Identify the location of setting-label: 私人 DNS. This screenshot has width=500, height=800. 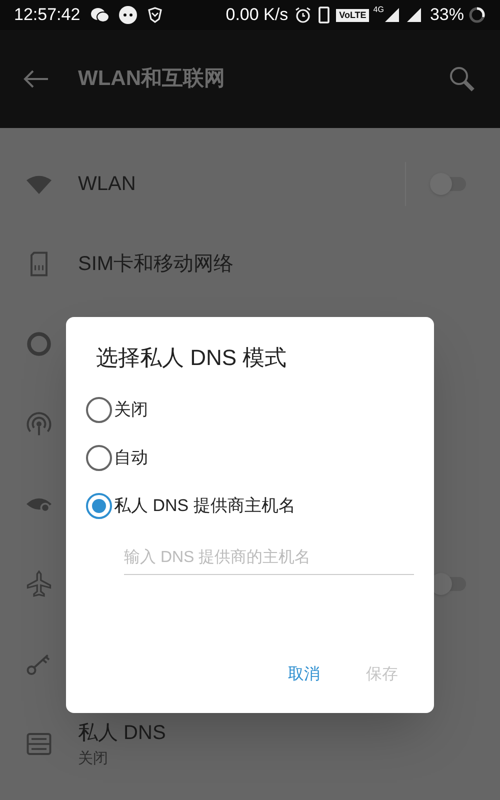
(122, 733).